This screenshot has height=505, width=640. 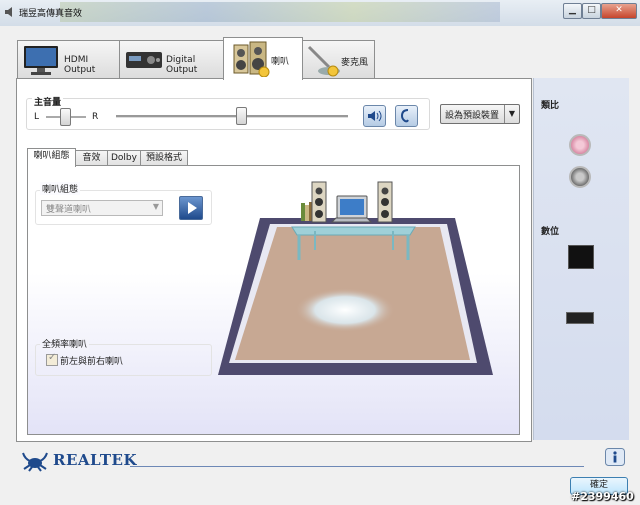 I want to click on maximize-button: □, so click(x=591, y=11).